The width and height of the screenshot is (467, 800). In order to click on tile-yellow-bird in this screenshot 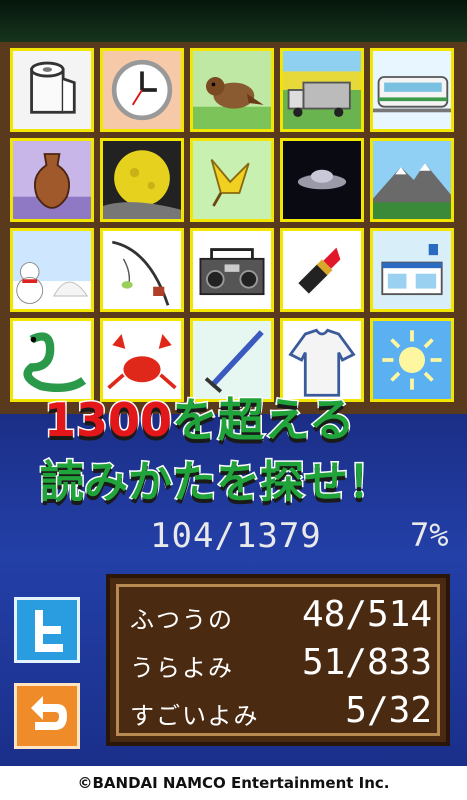, I will do `click(232, 180)`.